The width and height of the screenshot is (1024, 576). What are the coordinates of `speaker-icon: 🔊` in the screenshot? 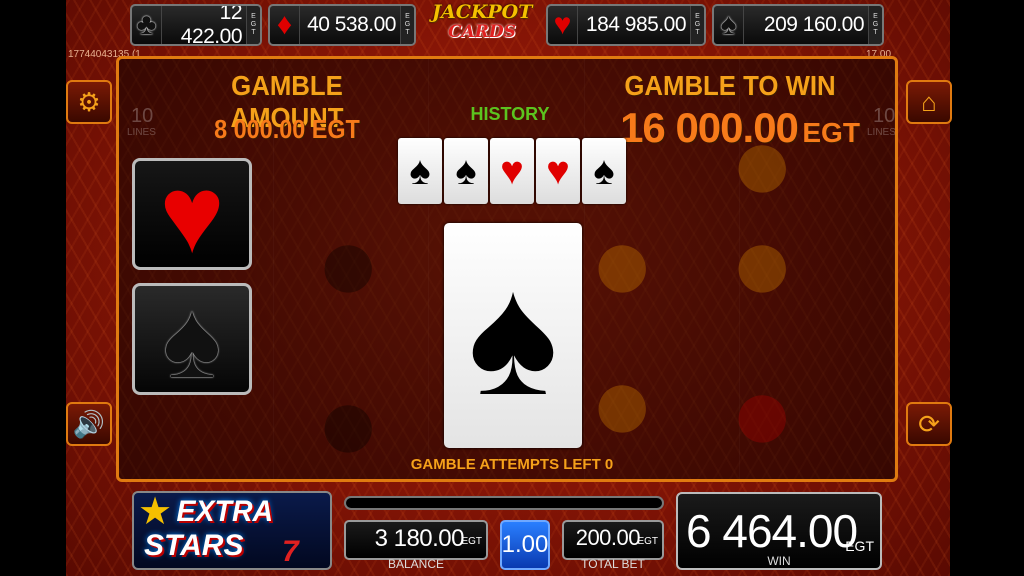 It's located at (89, 423).